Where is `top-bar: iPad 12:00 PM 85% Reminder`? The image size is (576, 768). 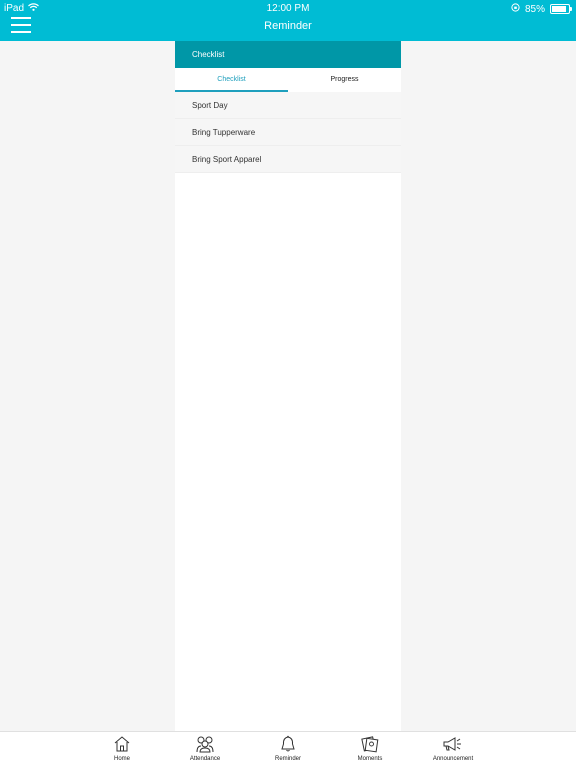 top-bar: iPad 12:00 PM 85% Reminder is located at coordinates (288, 20).